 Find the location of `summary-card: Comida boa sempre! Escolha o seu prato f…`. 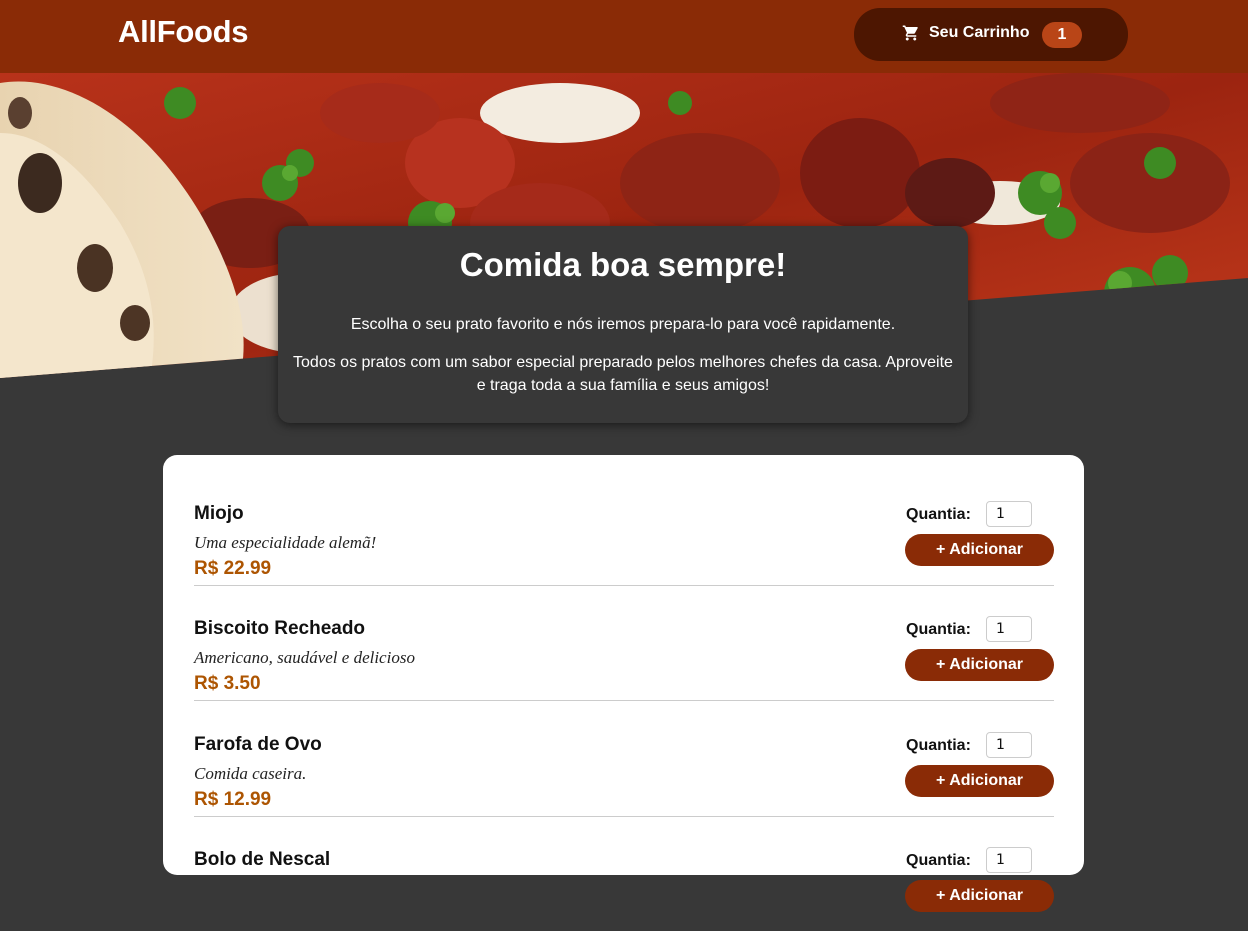

summary-card: Comida boa sempre! Escolha o seu prato f… is located at coordinates (623, 324).